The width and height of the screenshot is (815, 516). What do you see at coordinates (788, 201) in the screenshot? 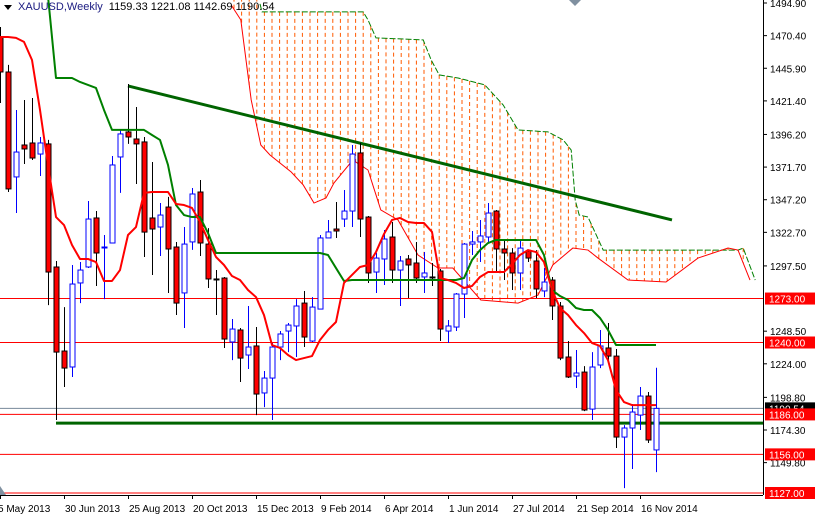
I see `price-tick-label: 1347.20` at bounding box center [788, 201].